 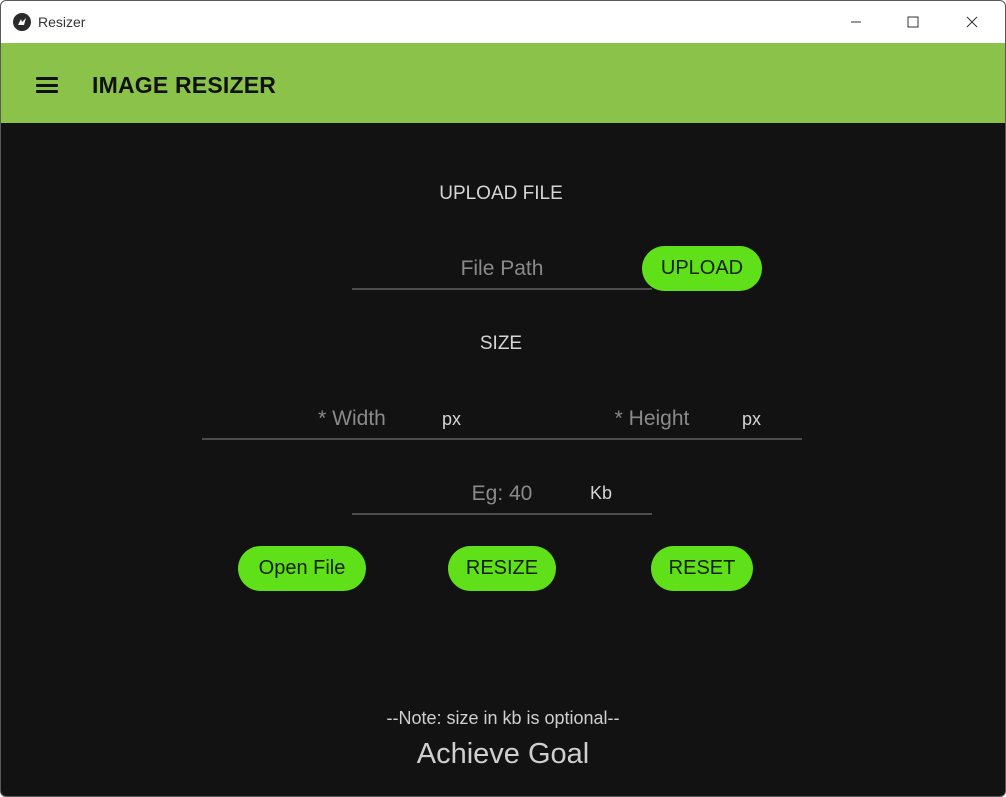 What do you see at coordinates (503, 22) in the screenshot?
I see `title-bar: Resizer` at bounding box center [503, 22].